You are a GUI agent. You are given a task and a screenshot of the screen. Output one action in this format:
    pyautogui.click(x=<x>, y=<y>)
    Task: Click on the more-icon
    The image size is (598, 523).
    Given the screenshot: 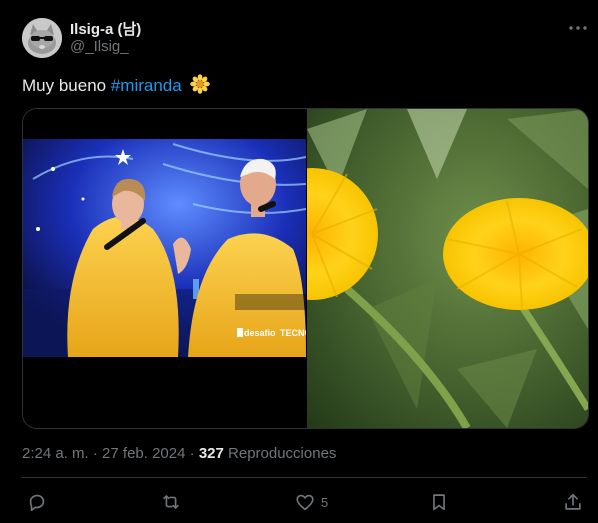 What is the action you would take?
    pyautogui.click(x=578, y=28)
    